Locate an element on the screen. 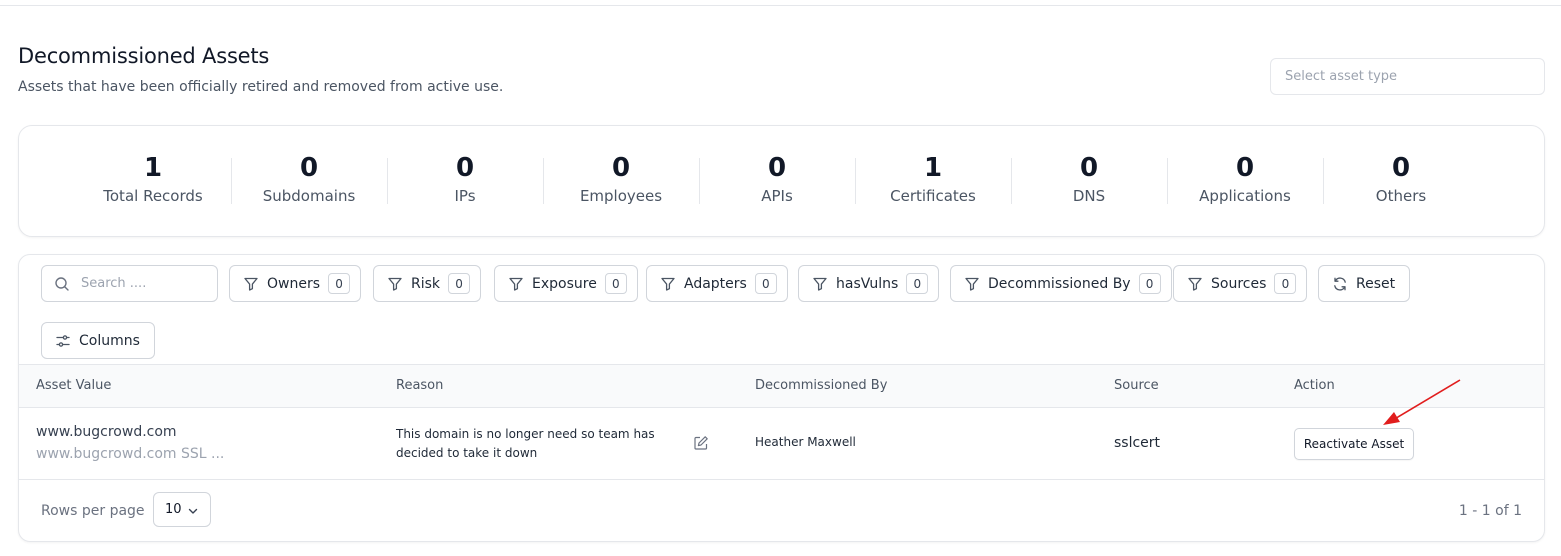  column-header-asset-value: Asset Value is located at coordinates (74, 385).